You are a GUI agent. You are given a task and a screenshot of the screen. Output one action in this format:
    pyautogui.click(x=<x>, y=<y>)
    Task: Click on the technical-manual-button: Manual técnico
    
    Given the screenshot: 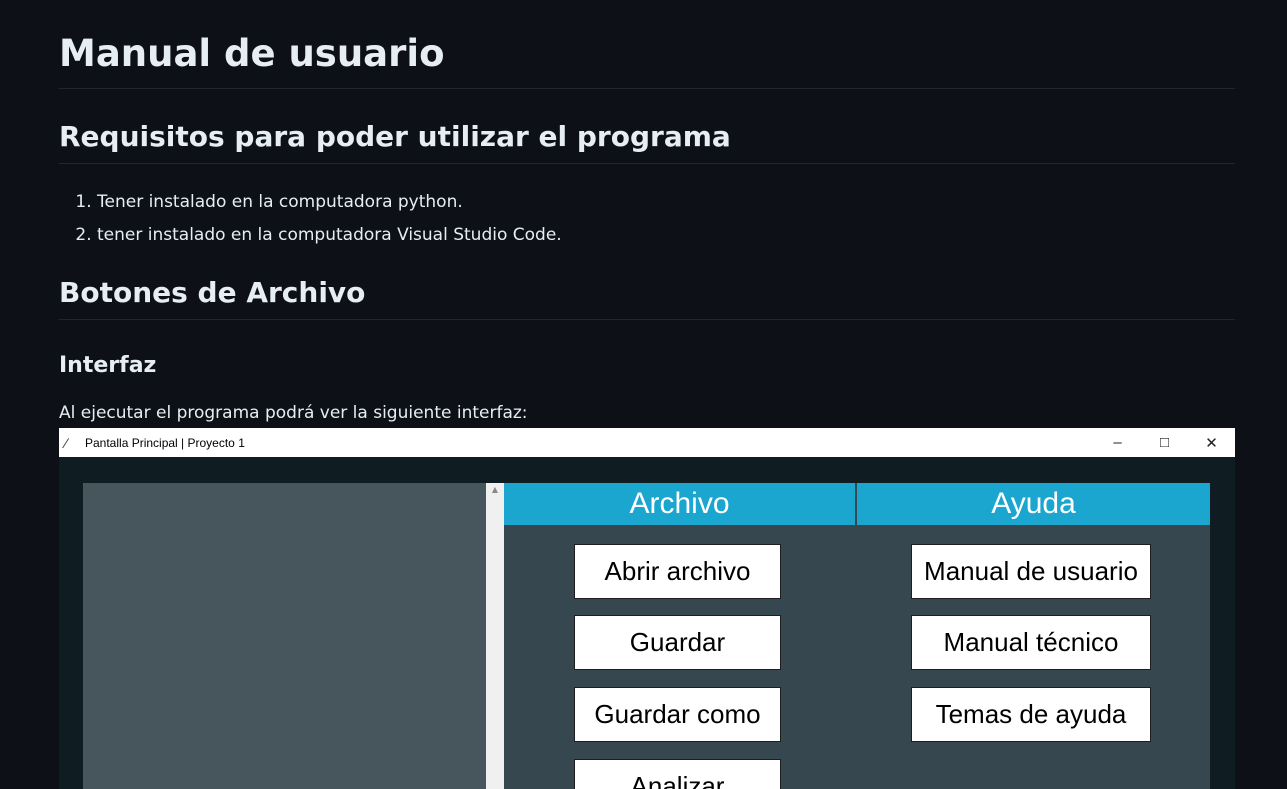 What is the action you would take?
    pyautogui.click(x=1031, y=642)
    